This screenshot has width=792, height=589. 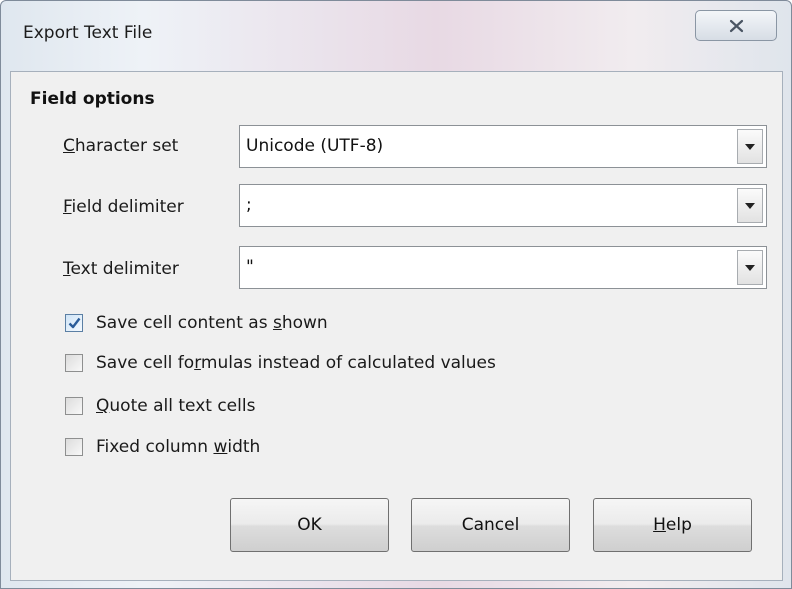 I want to click on fixed-column-width-option: Fixed column width, so click(x=162, y=447).